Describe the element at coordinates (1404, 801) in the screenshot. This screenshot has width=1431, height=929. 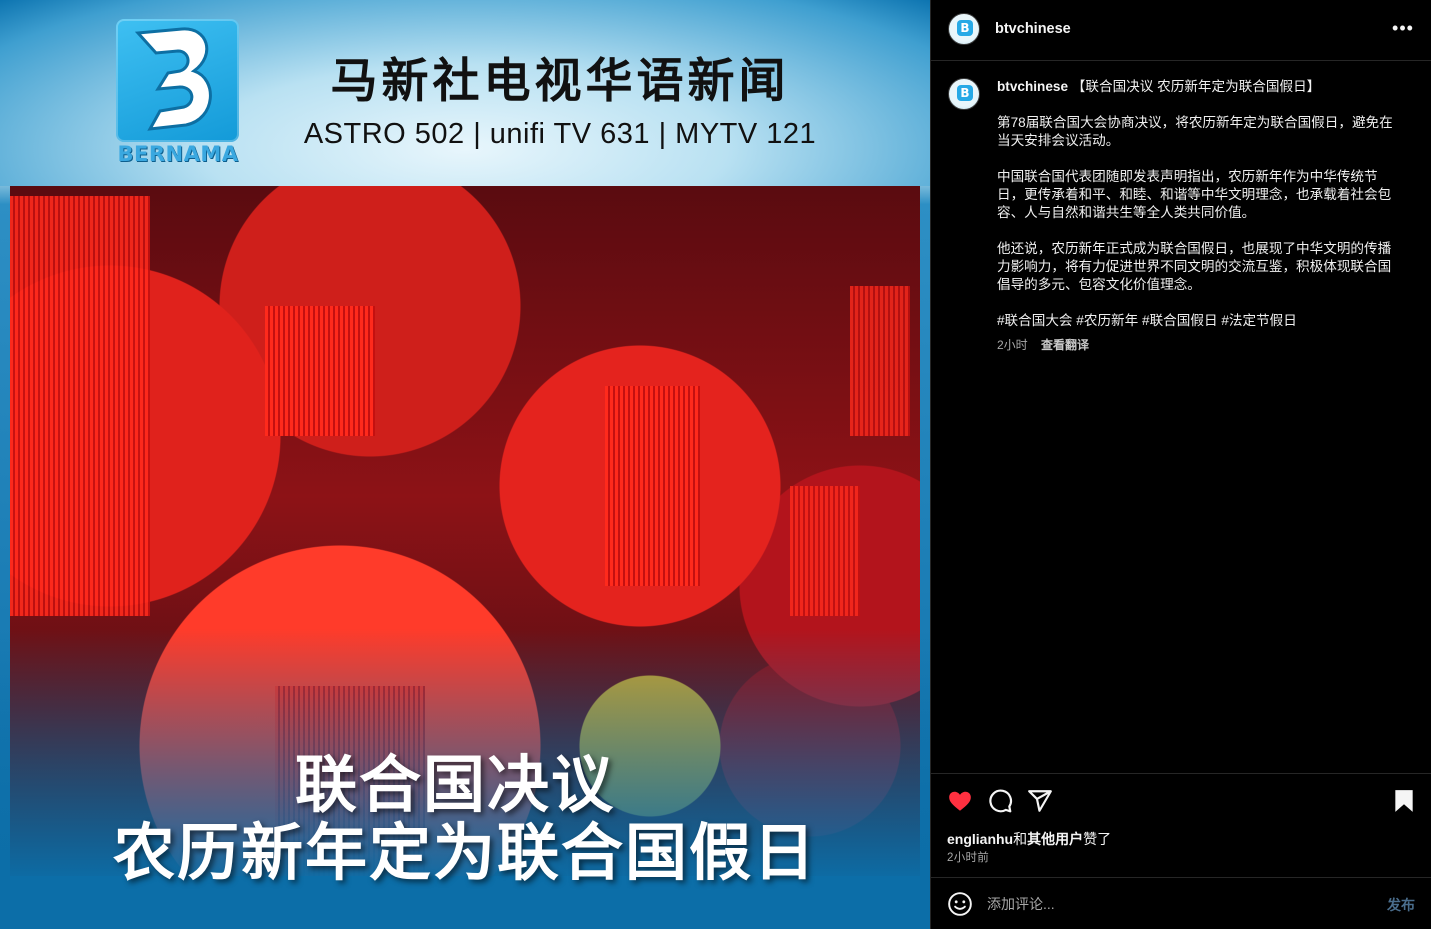
I see `bookmark-icon` at that location.